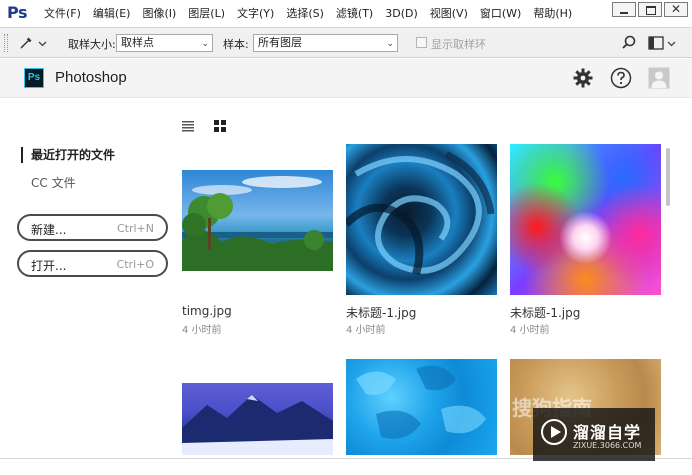 This screenshot has width=692, height=475. I want to click on sample-value: 所有图层, so click(280, 42).